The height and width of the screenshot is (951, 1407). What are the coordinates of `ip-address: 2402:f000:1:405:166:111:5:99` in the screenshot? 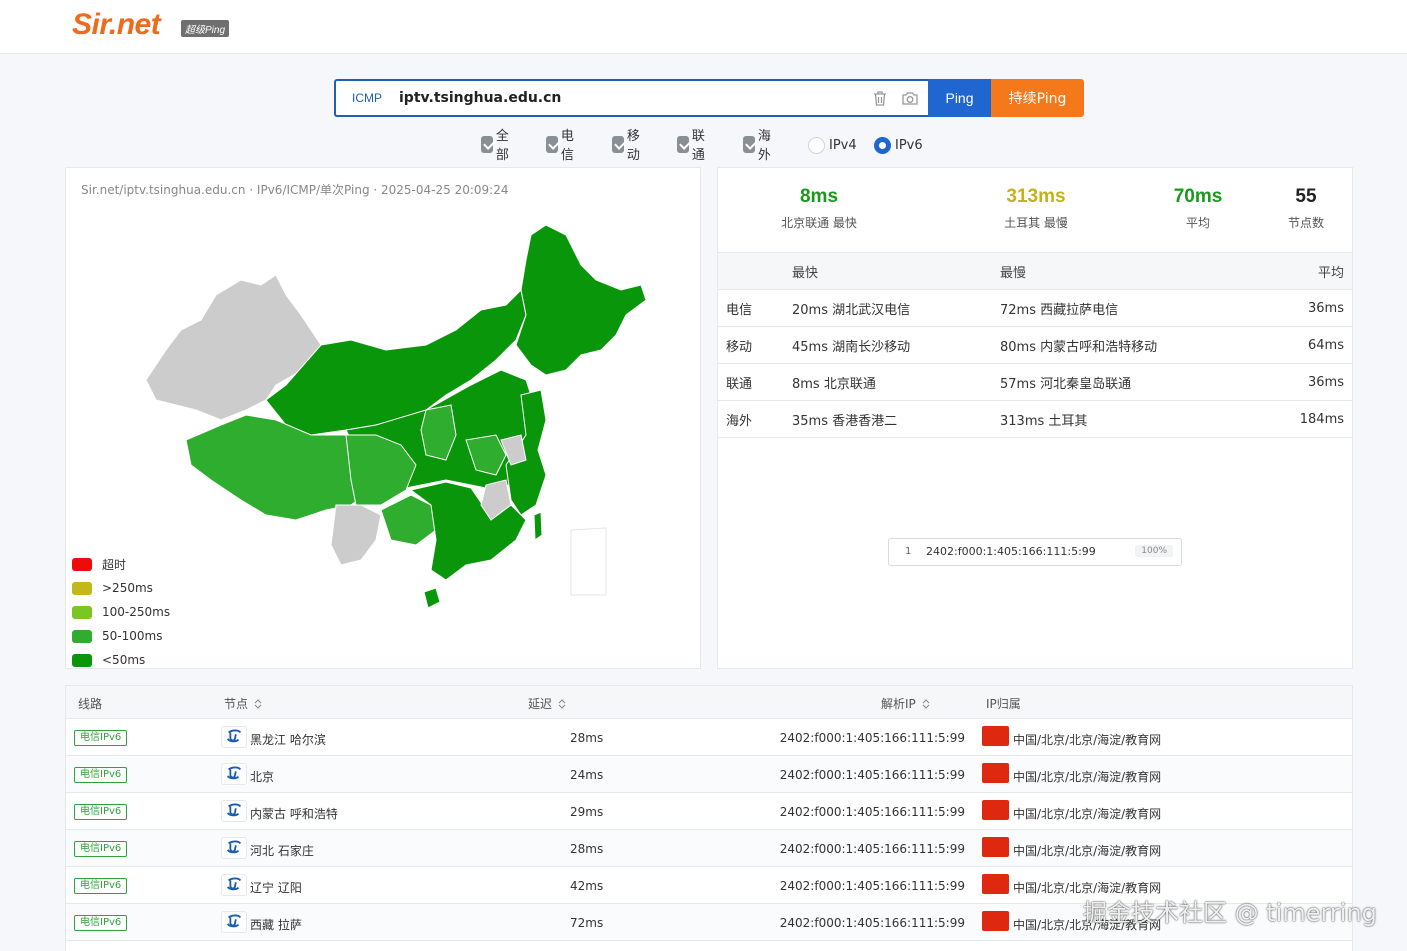 It's located at (1011, 551).